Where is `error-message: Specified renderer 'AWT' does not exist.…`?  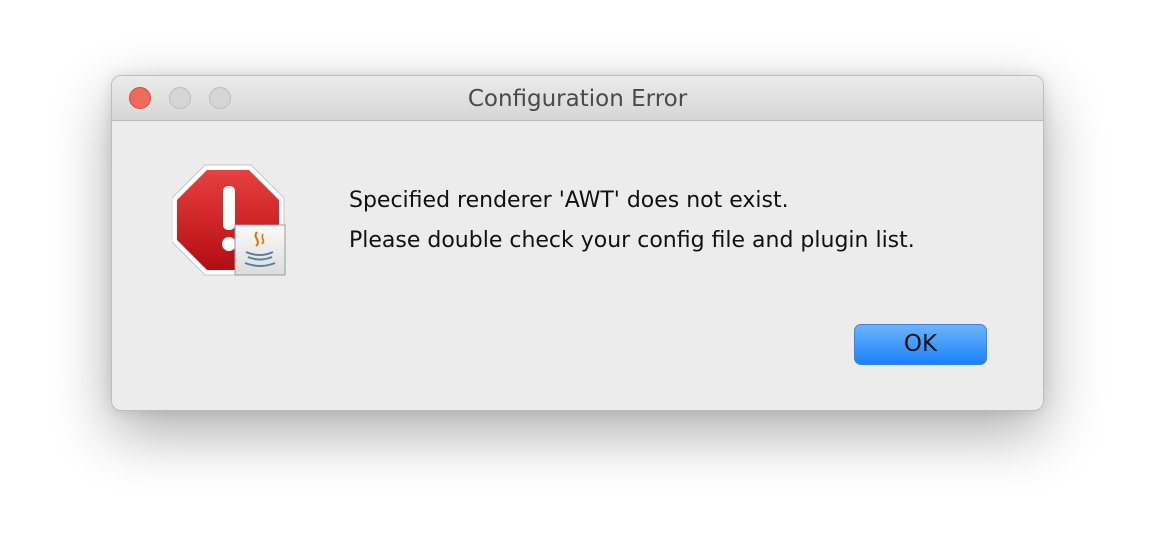
error-message: Specified renderer 'AWT' does not exist.… is located at coordinates (632, 221).